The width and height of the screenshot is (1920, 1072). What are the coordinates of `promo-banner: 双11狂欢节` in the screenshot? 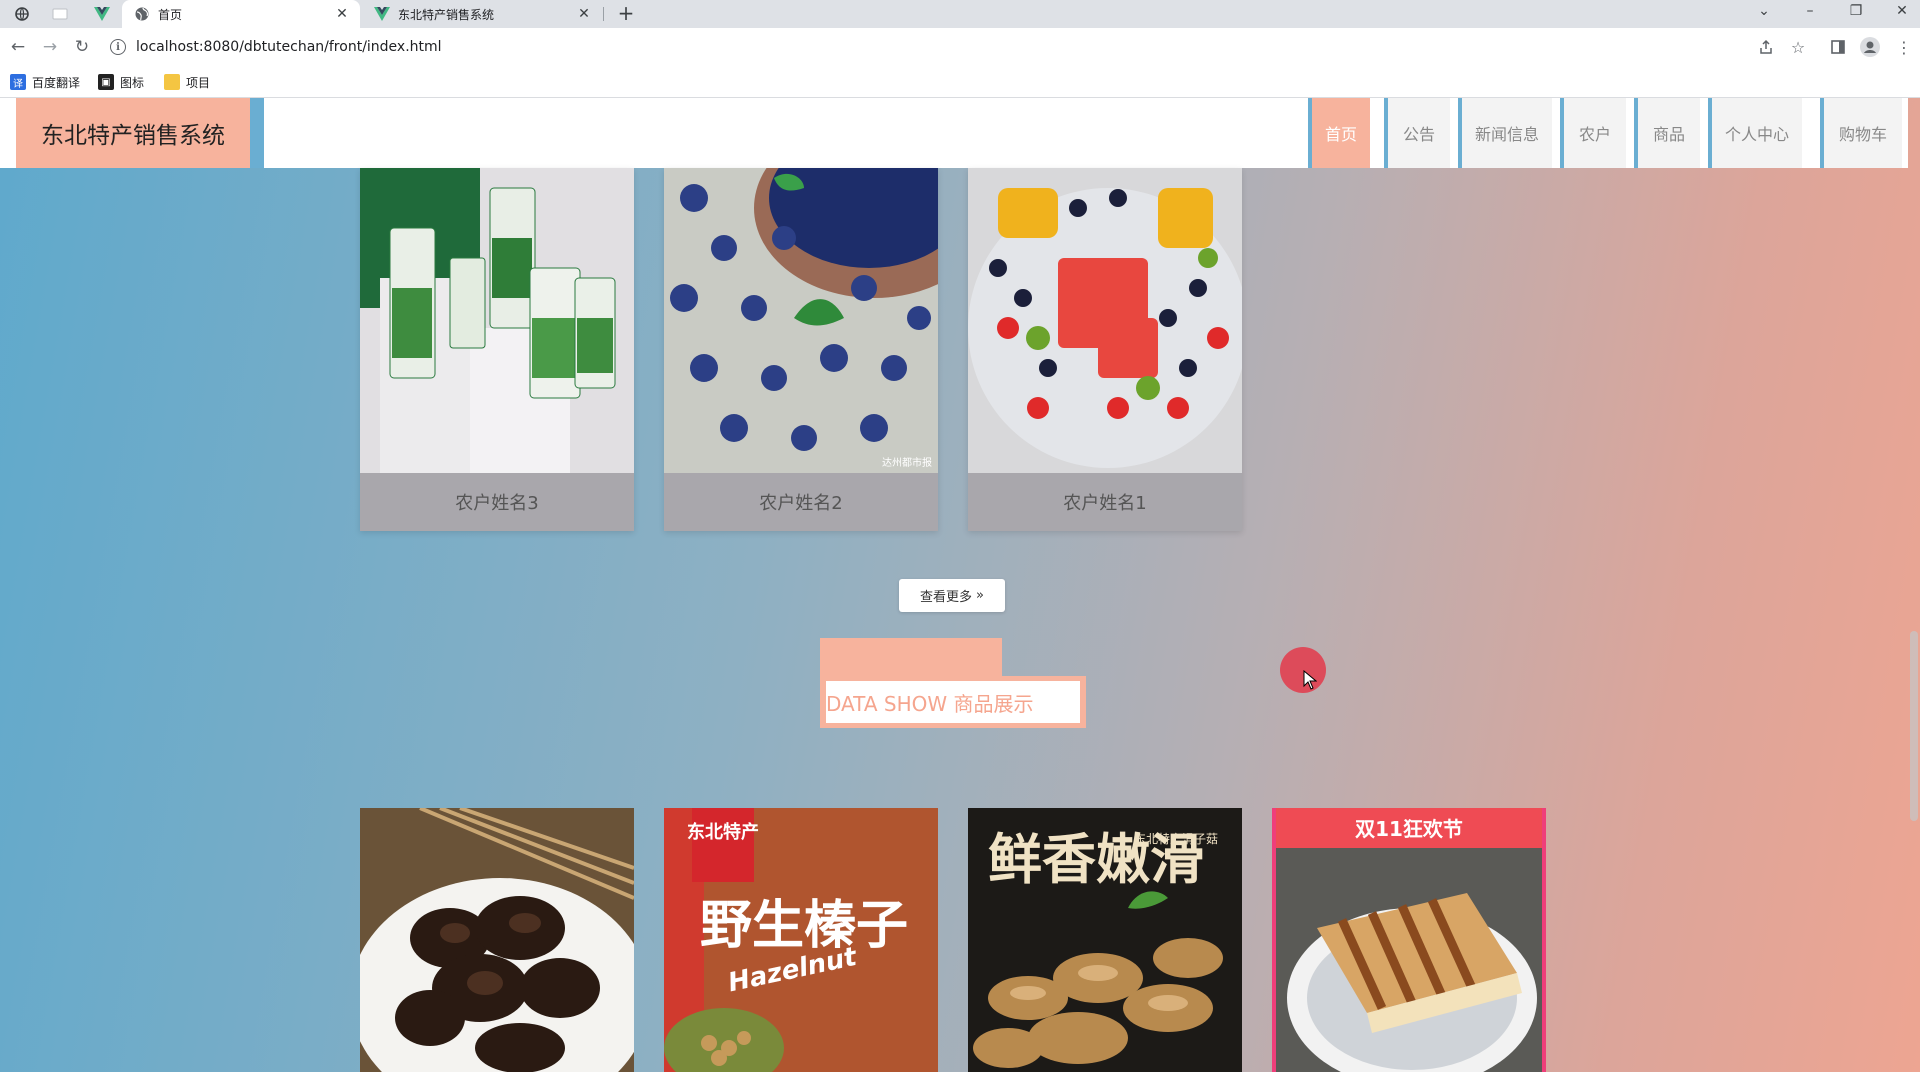 It's located at (1409, 829).